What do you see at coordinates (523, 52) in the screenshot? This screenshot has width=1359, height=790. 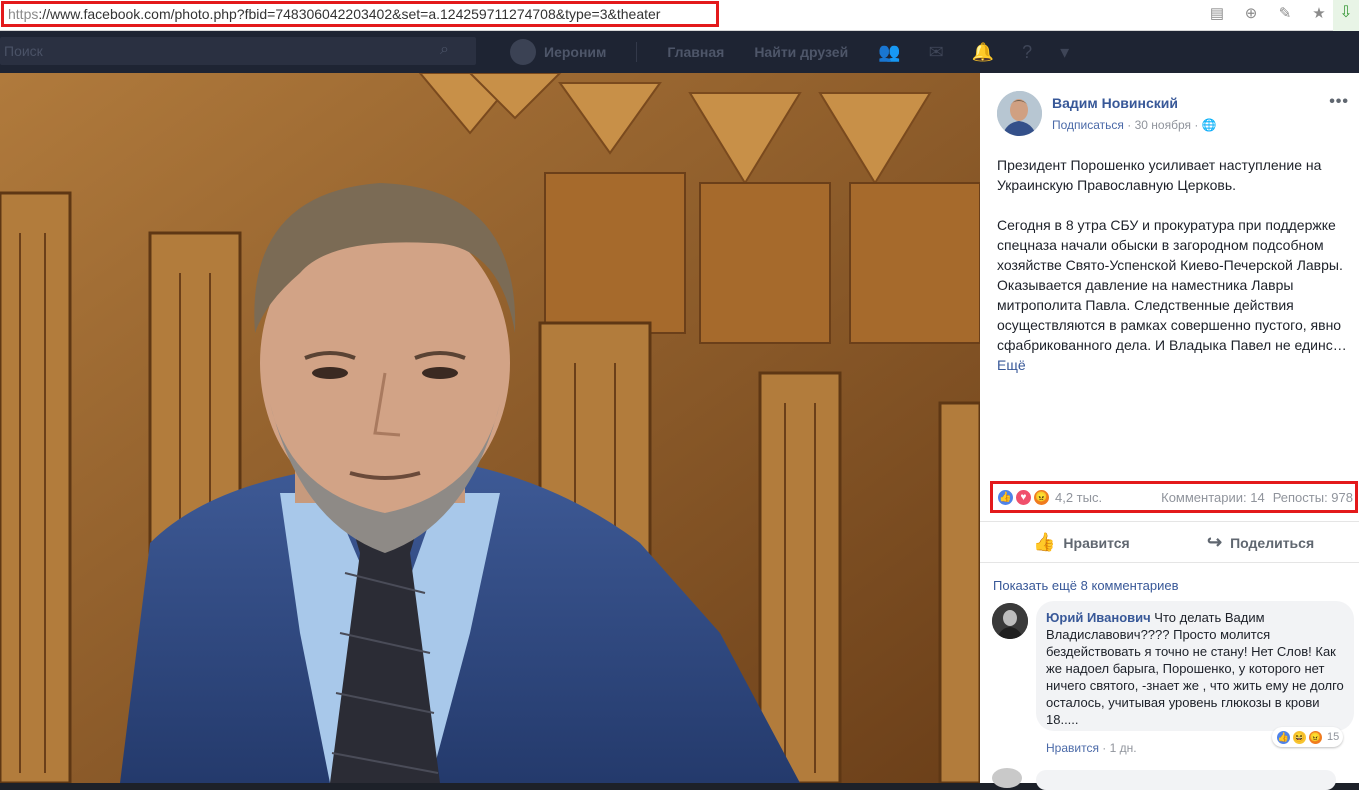 I see `user-avatar` at bounding box center [523, 52].